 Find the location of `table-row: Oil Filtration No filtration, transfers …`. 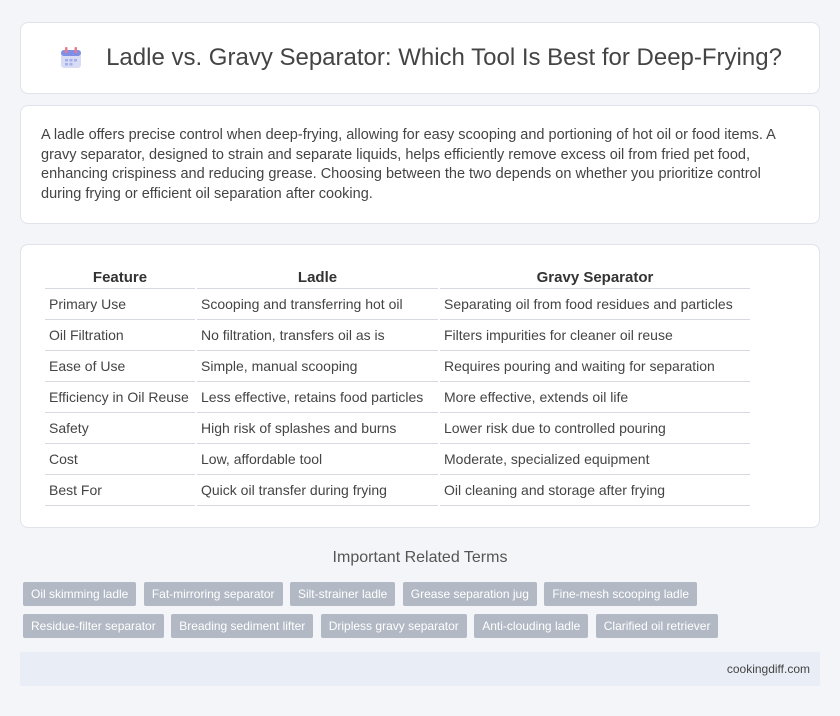

table-row: Oil Filtration No filtration, transfers … is located at coordinates (397, 335).